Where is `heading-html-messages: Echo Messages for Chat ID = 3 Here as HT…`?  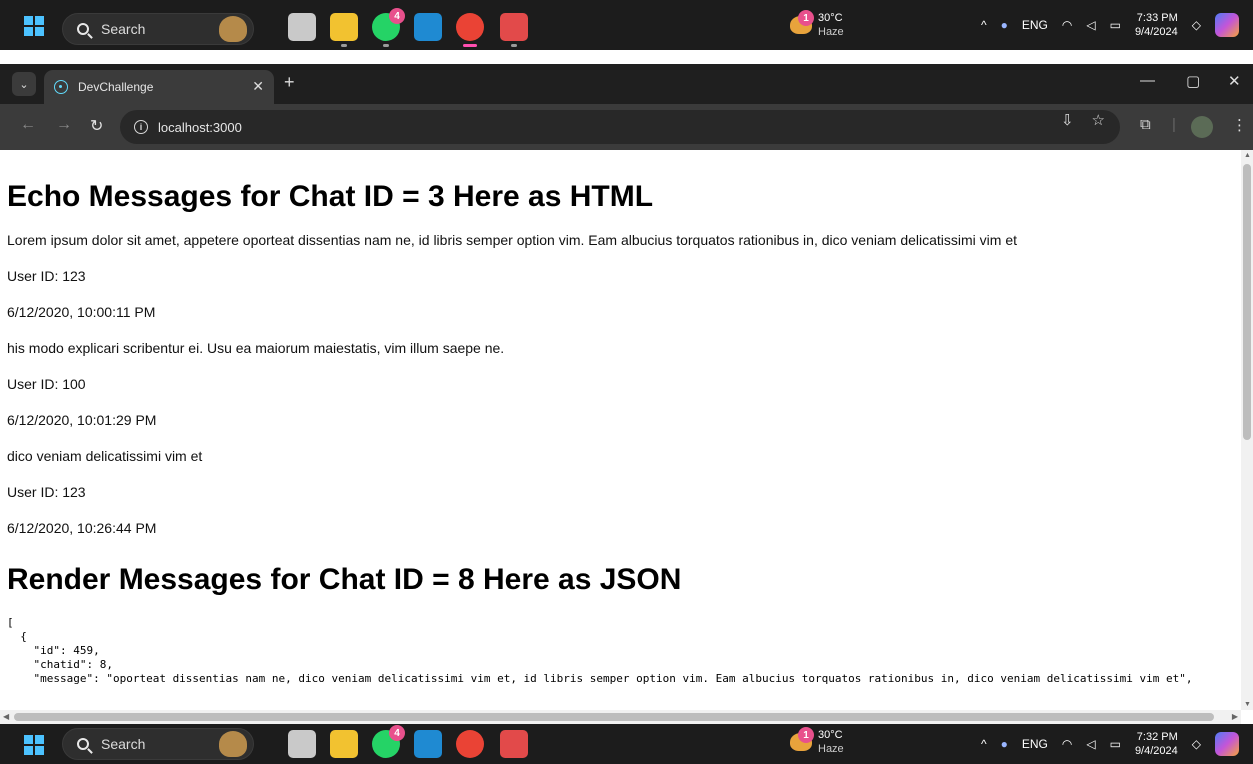 heading-html-messages: Echo Messages for Chat ID = 3 Here as HT… is located at coordinates (330, 196).